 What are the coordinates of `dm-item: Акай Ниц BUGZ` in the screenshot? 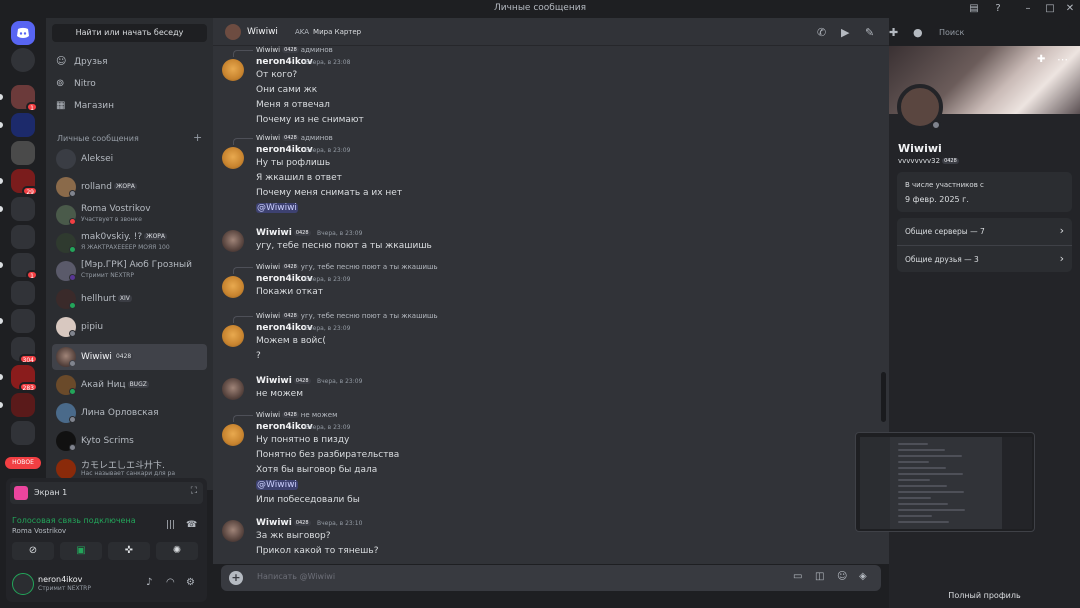 It's located at (129, 385).